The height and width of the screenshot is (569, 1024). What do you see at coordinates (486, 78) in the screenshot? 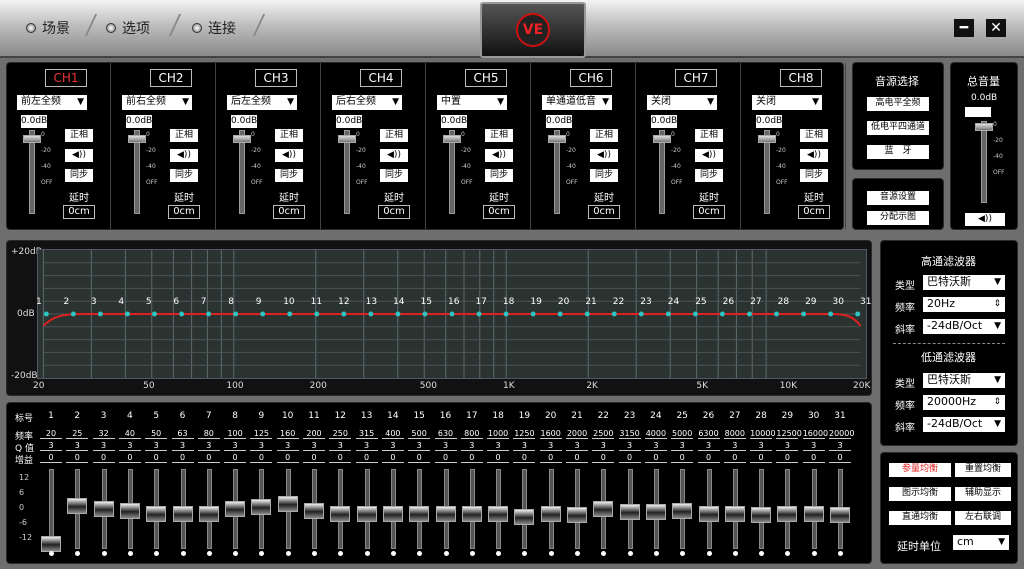
I see `channel-name: CH5` at bounding box center [486, 78].